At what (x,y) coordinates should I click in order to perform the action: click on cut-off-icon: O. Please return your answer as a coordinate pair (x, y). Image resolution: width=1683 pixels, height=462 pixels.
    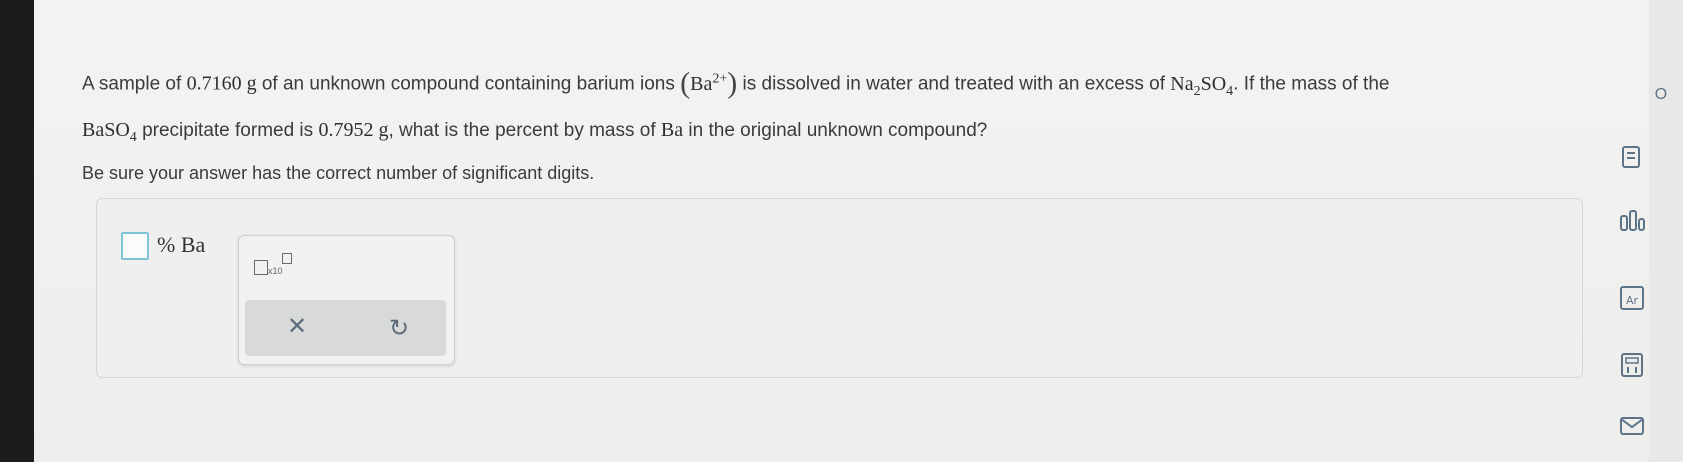
    Looking at the image, I should click on (1661, 95).